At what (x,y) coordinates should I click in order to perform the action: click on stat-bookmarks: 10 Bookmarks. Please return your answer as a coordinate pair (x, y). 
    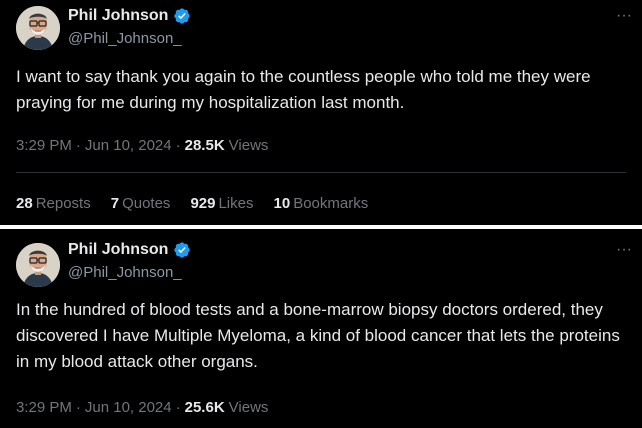
    Looking at the image, I should click on (321, 203).